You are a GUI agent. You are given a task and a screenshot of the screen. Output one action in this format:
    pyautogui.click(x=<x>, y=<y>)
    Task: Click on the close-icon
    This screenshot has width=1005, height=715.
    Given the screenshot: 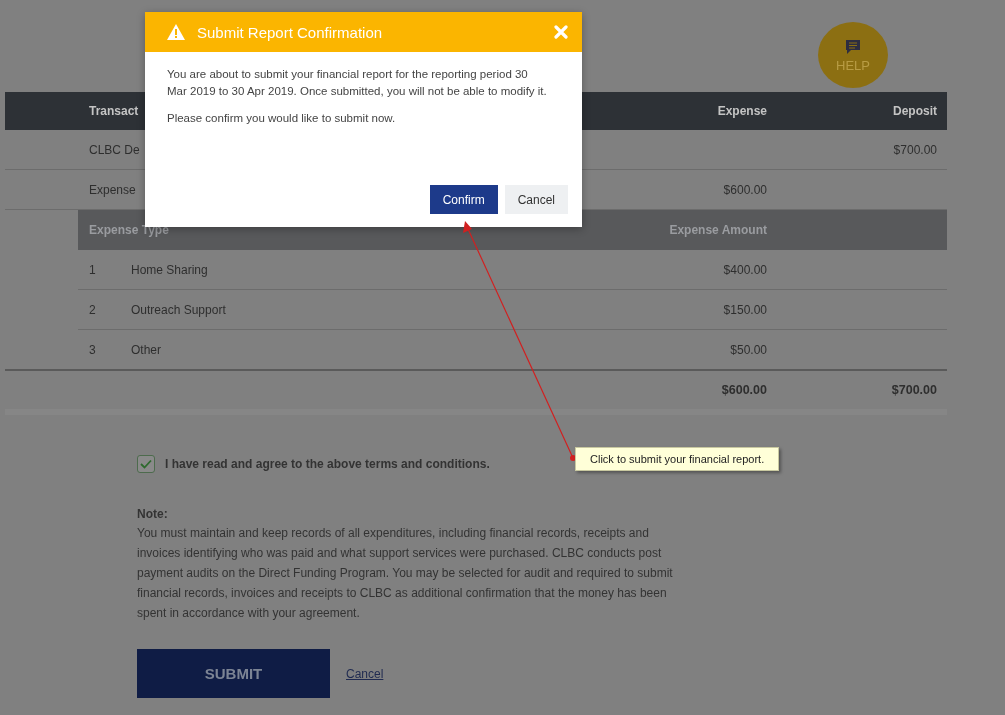 What is the action you would take?
    pyautogui.click(x=561, y=32)
    